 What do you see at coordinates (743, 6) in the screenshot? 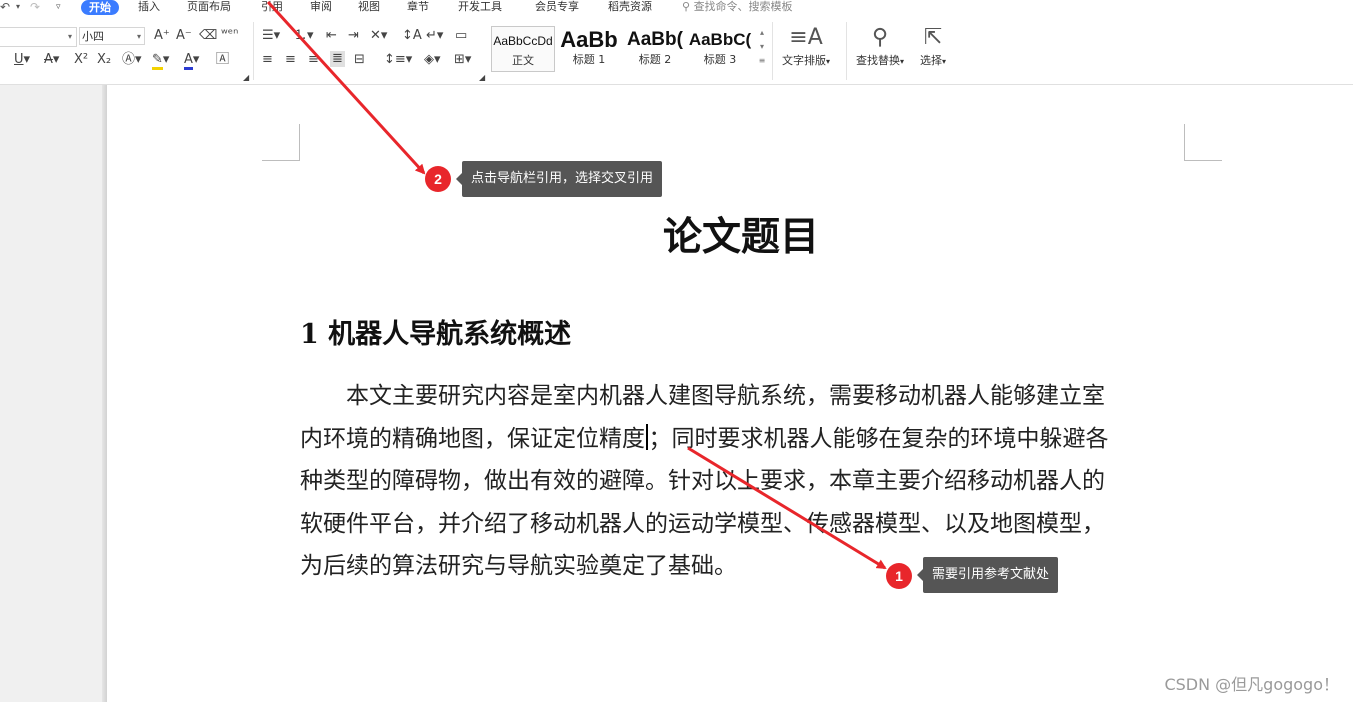
I see `search-placeholder: 查找命令、搜索模板` at bounding box center [743, 6].